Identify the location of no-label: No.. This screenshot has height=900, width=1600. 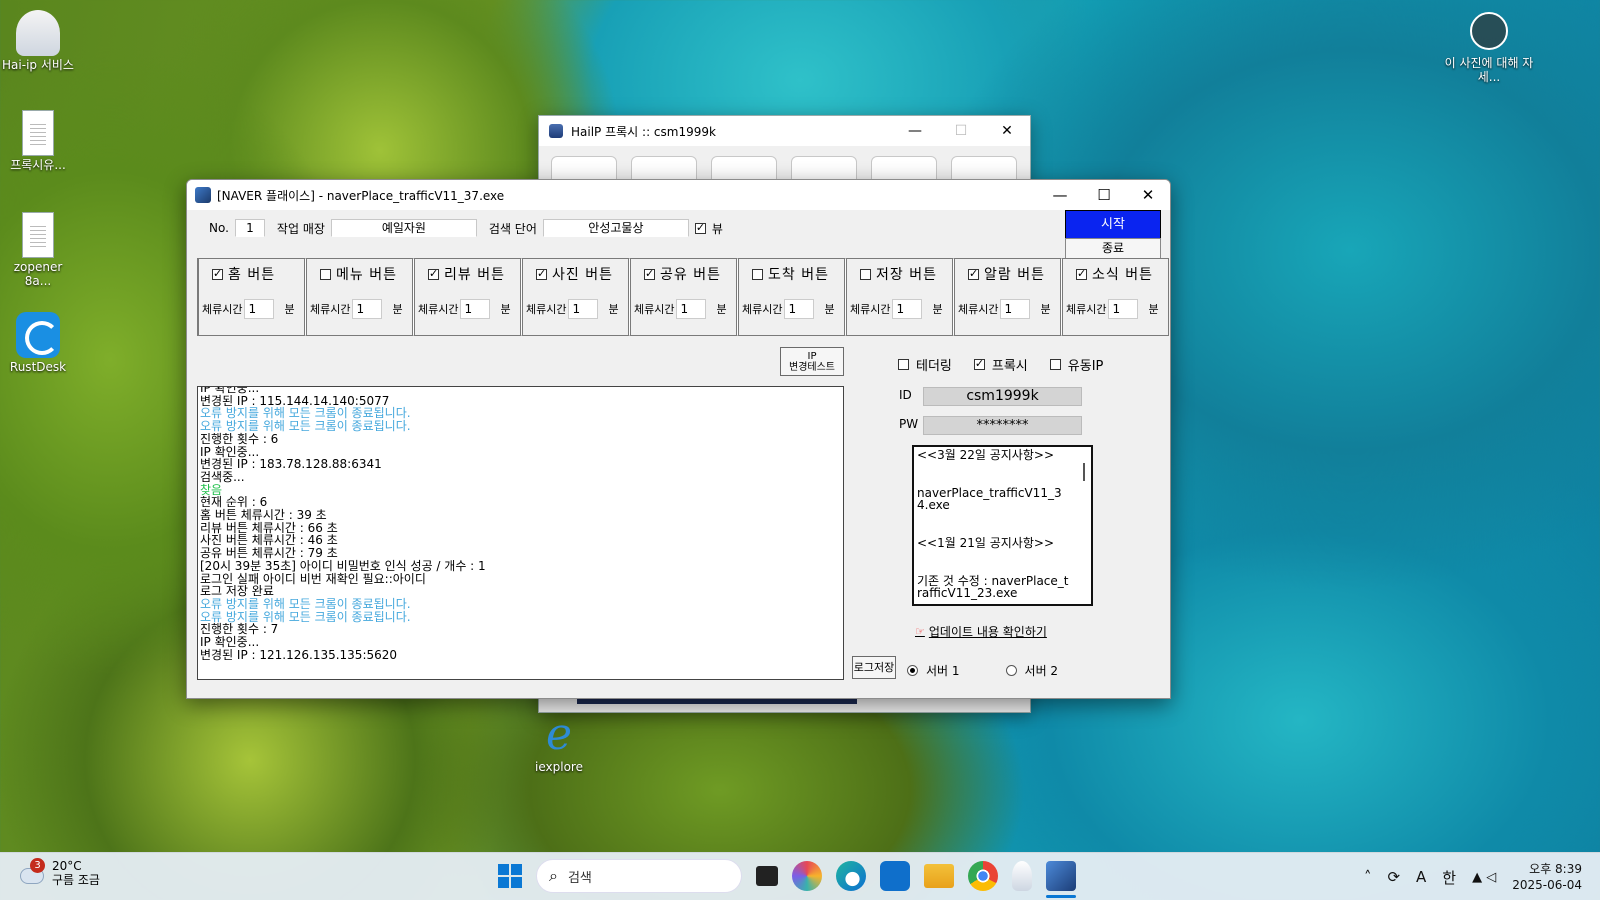
(219, 228).